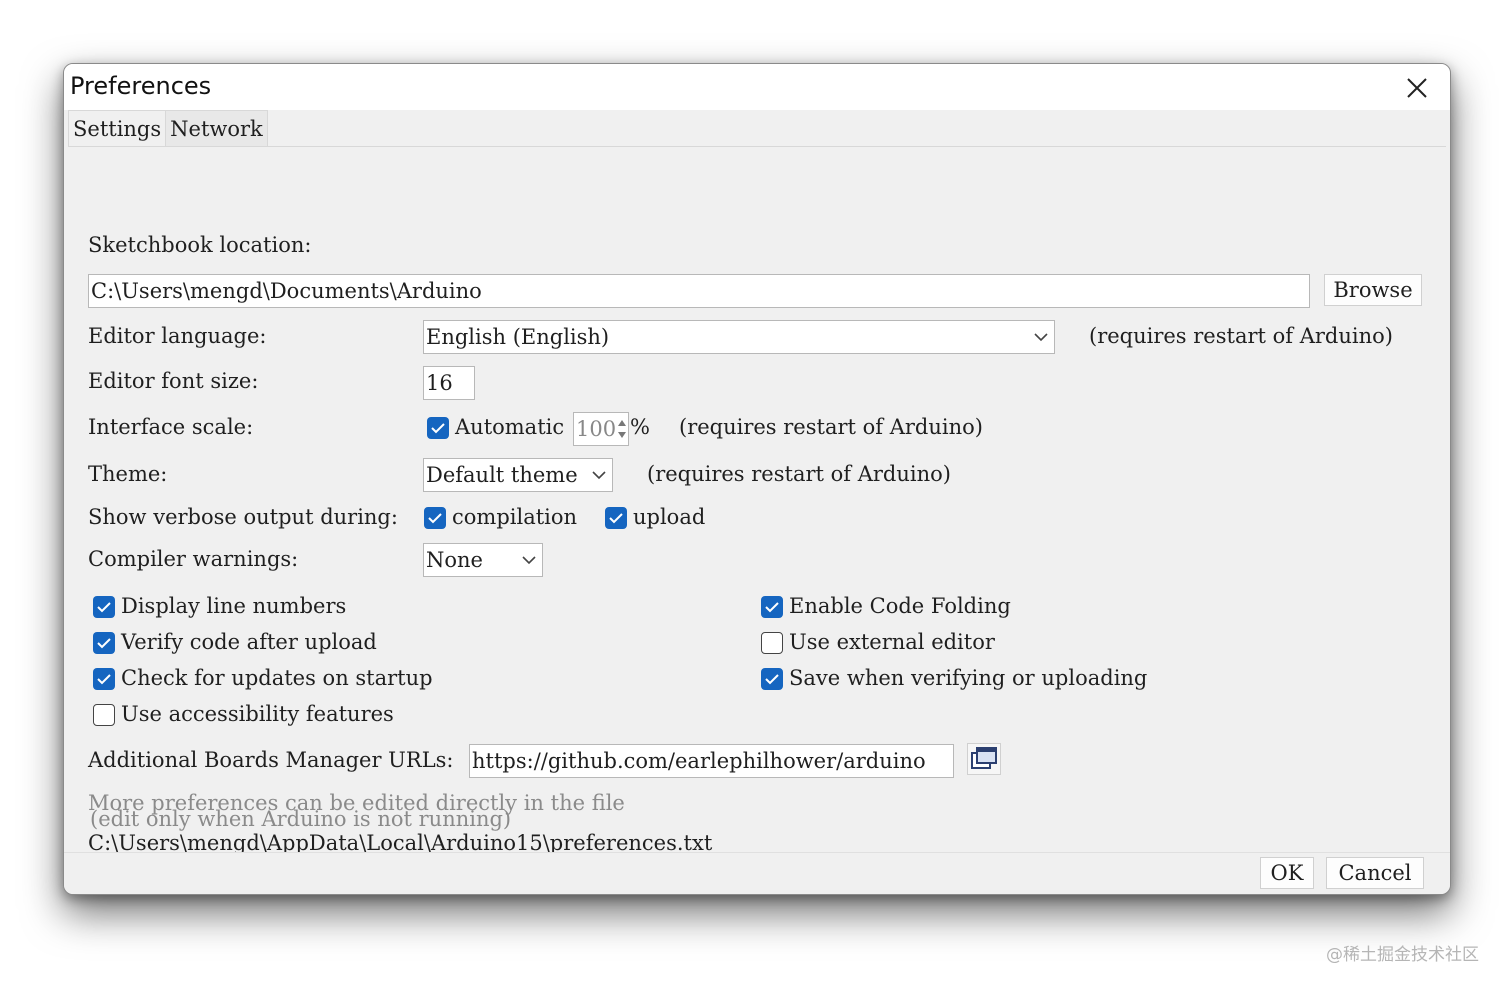  I want to click on accessibility-label: Use accessibility features, so click(257, 714).